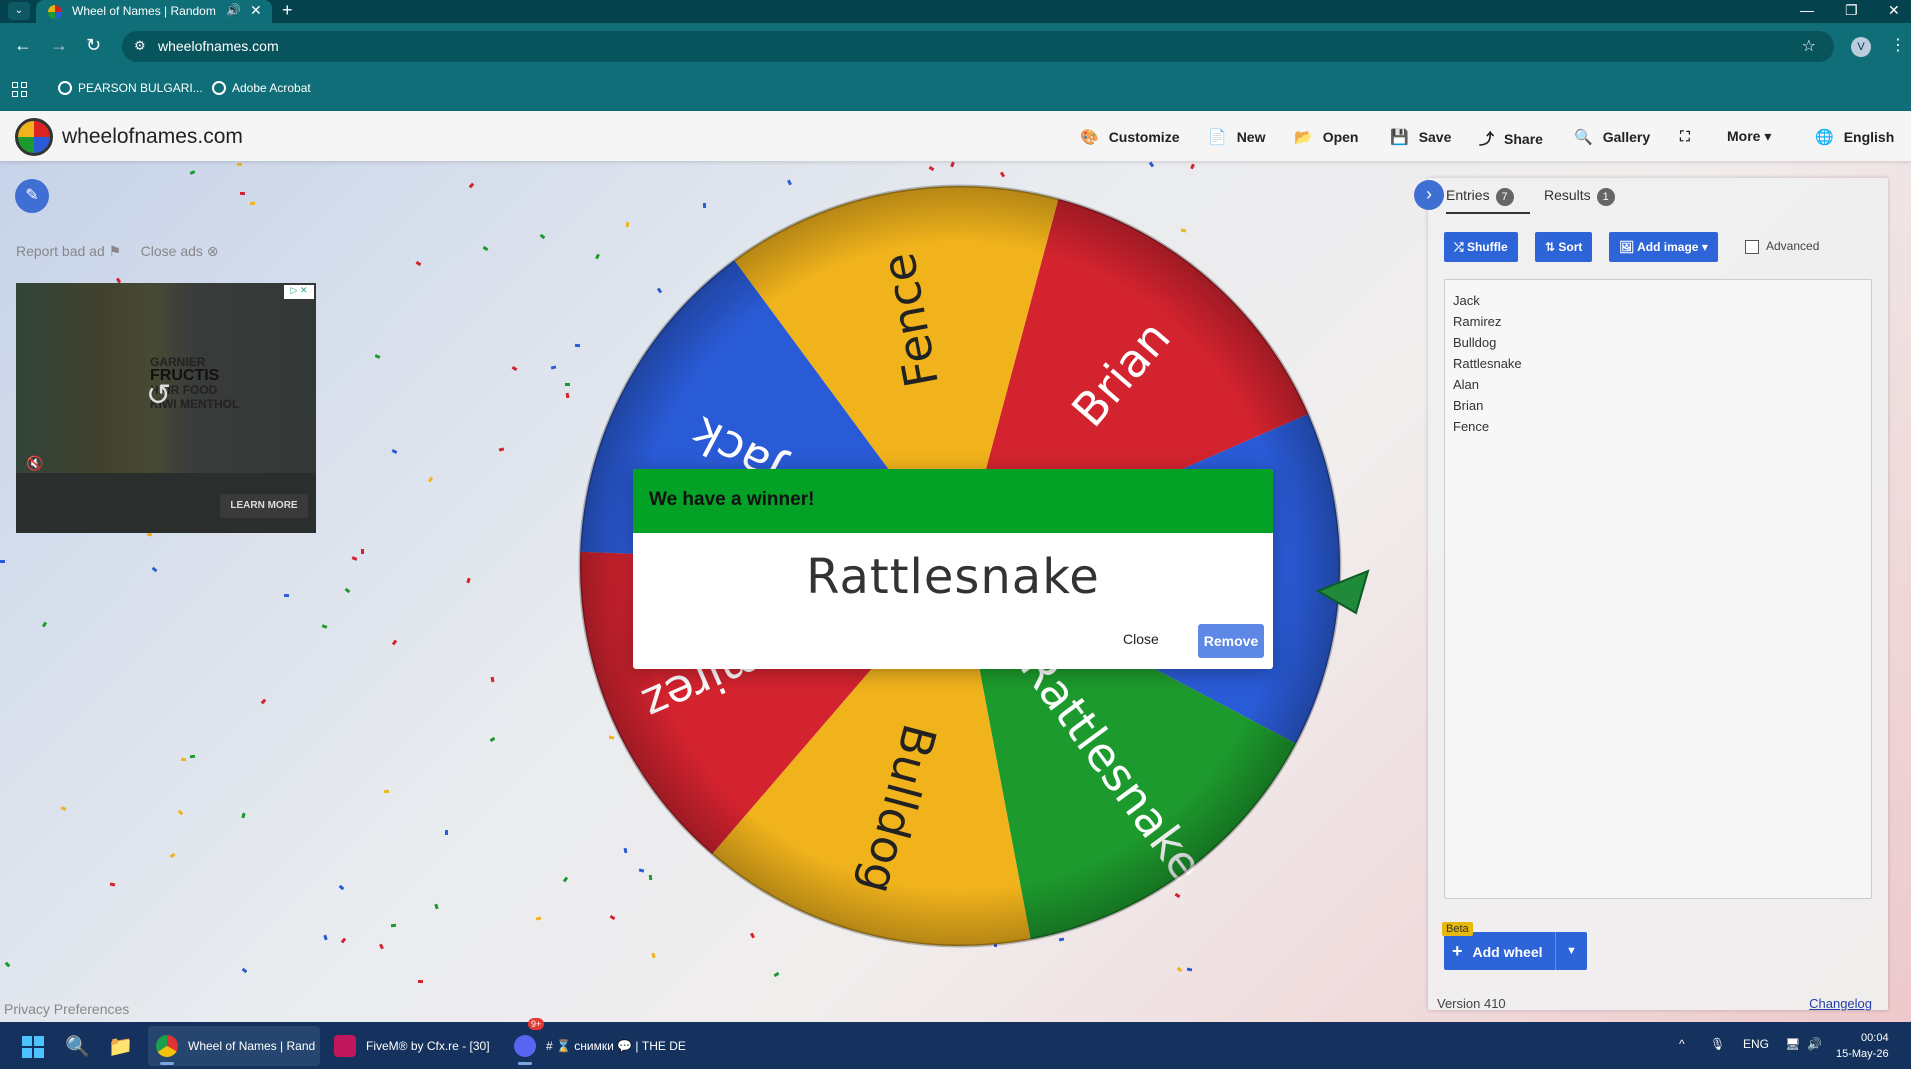 This screenshot has height=1069, width=1911. I want to click on reload-icon: ↻, so click(93, 45).